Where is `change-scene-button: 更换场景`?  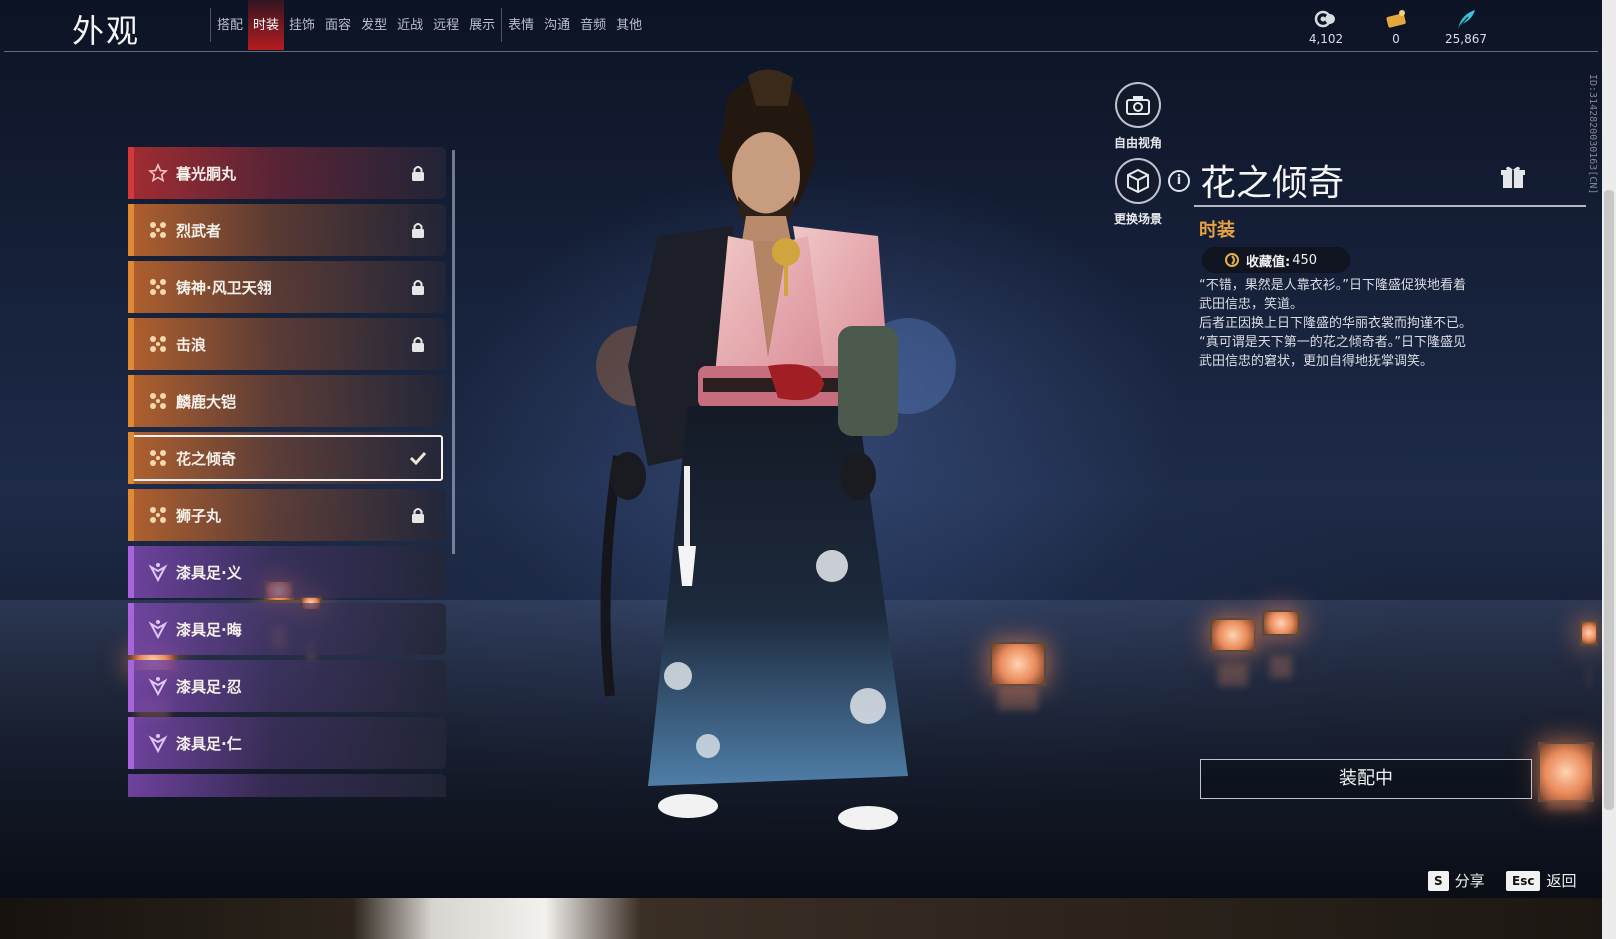 change-scene-button: 更换场景 is located at coordinates (1138, 192).